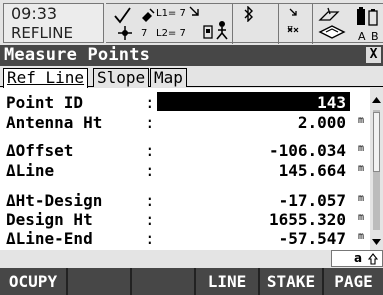 The height and width of the screenshot is (295, 383). What do you see at coordinates (215, 30) in the screenshot?
I see `radio-icon` at bounding box center [215, 30].